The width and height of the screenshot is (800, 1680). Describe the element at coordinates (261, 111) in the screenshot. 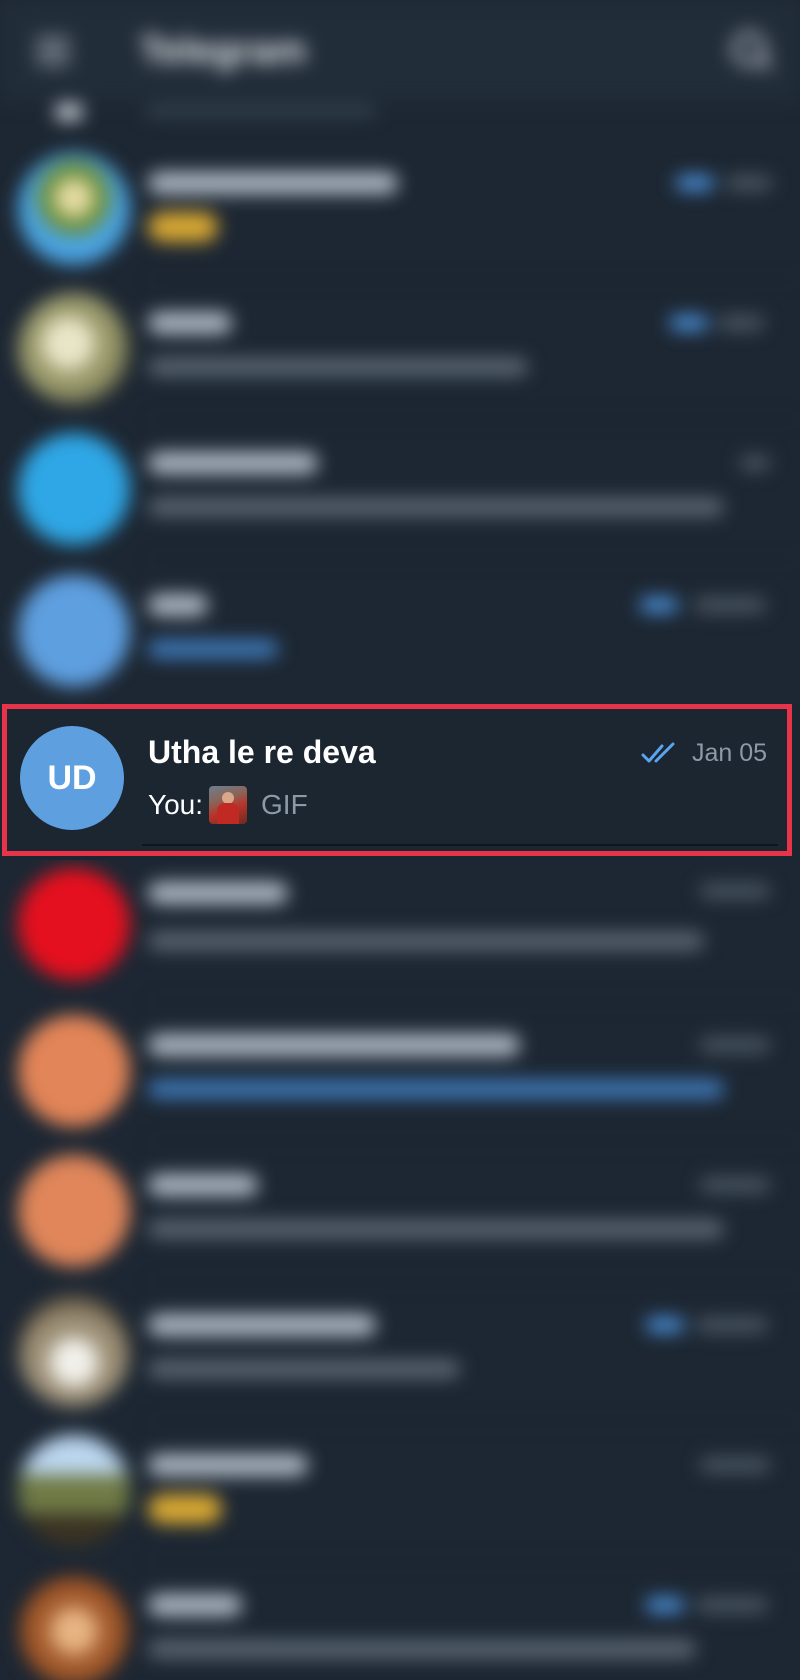

I see `archive-placeholder` at that location.